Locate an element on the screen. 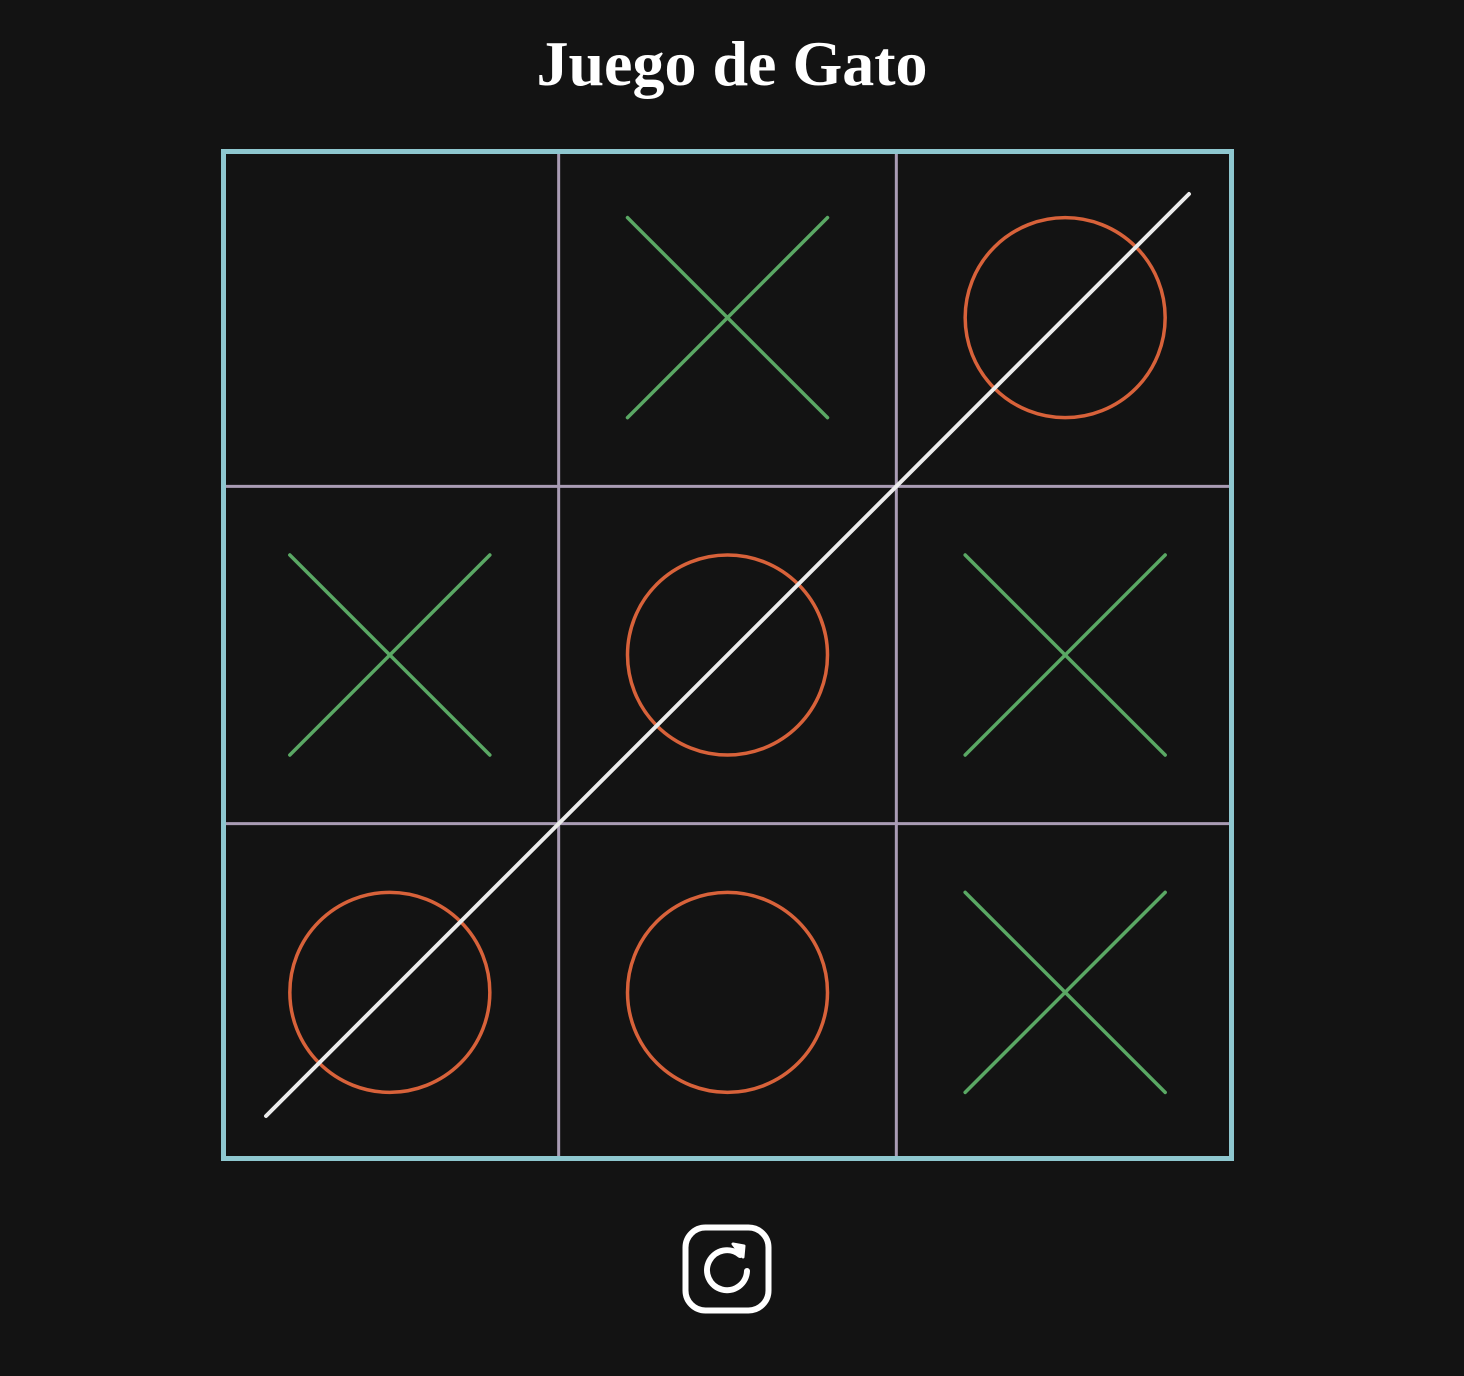  reset-button is located at coordinates (727, 1269).